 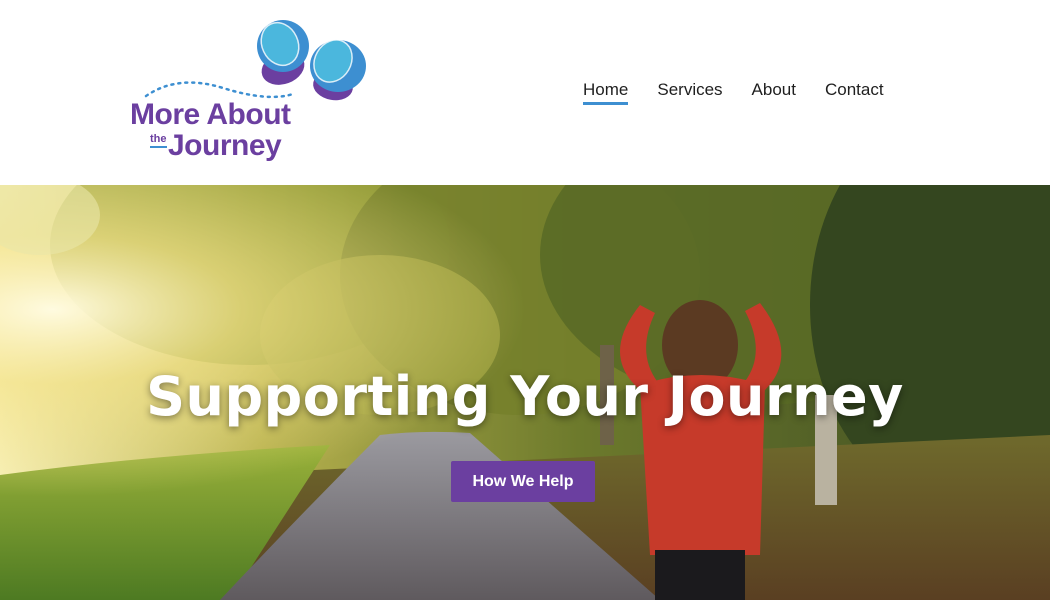 What do you see at coordinates (158, 141) in the screenshot?
I see `logo-text-the: the` at bounding box center [158, 141].